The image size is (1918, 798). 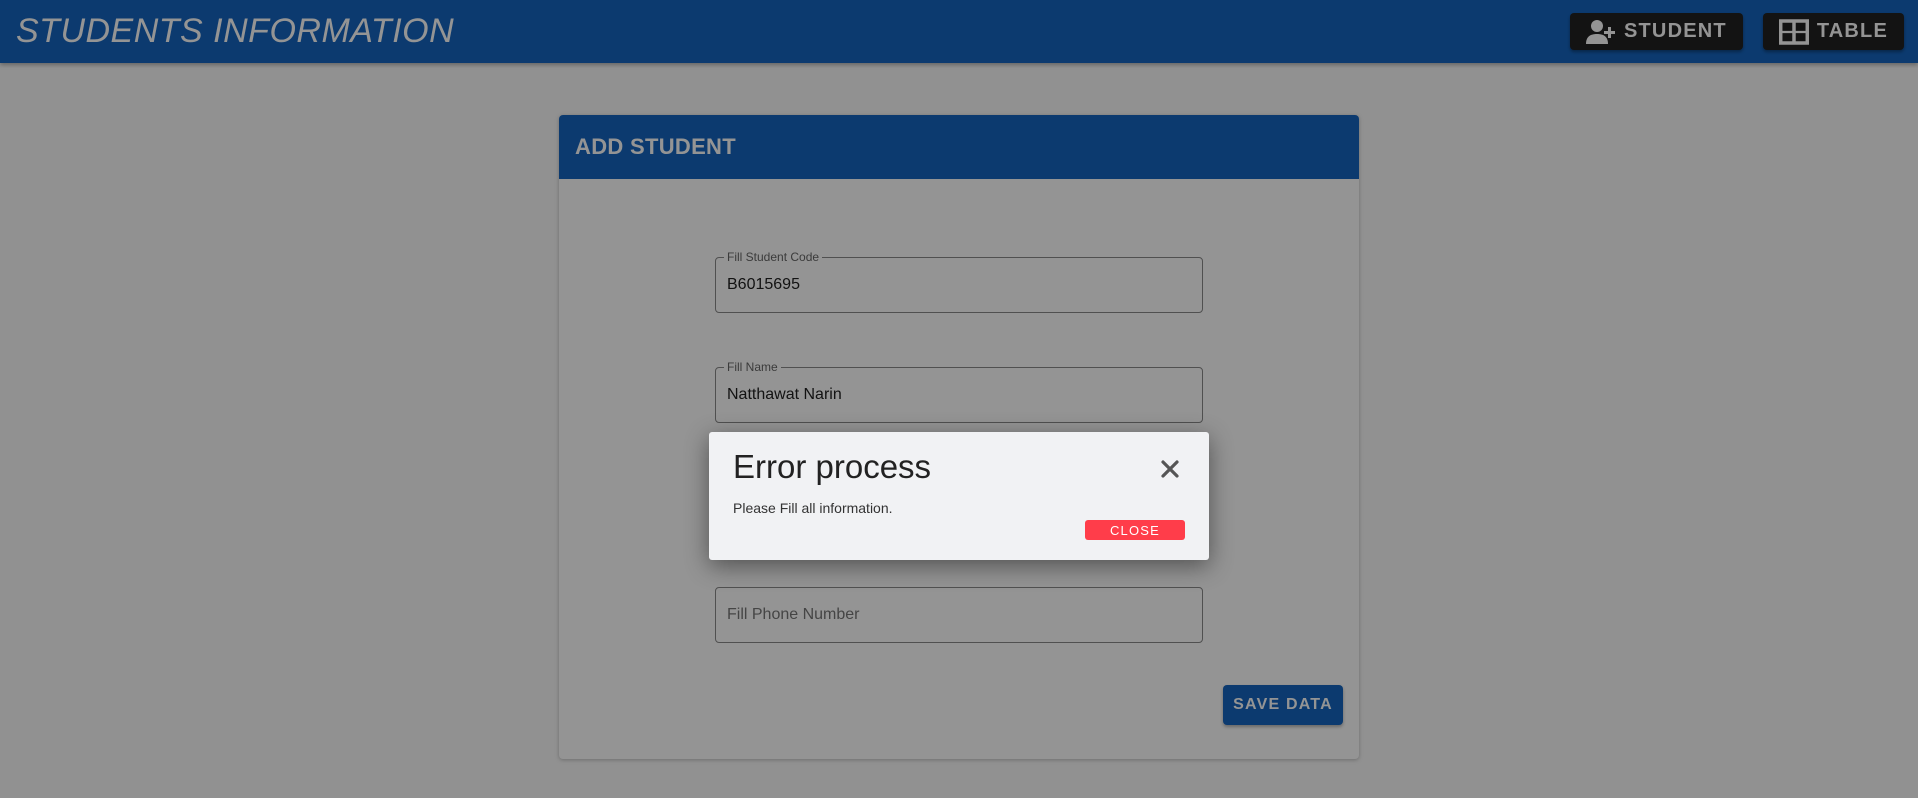 I want to click on dialog-close-x-button, so click(x=1170, y=469).